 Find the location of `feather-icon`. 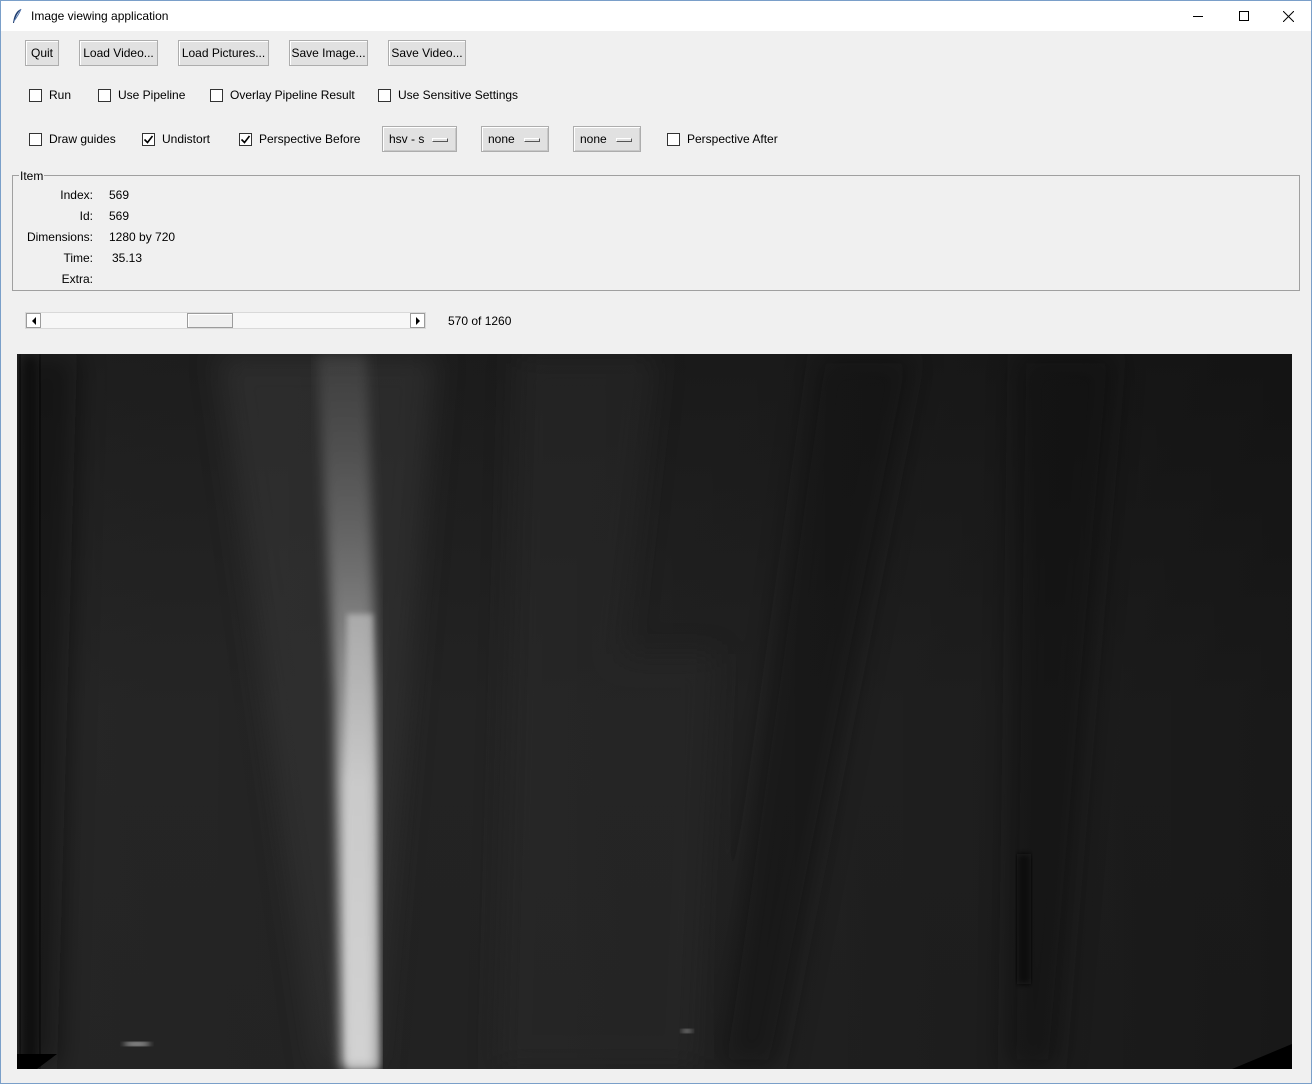

feather-icon is located at coordinates (17, 16).